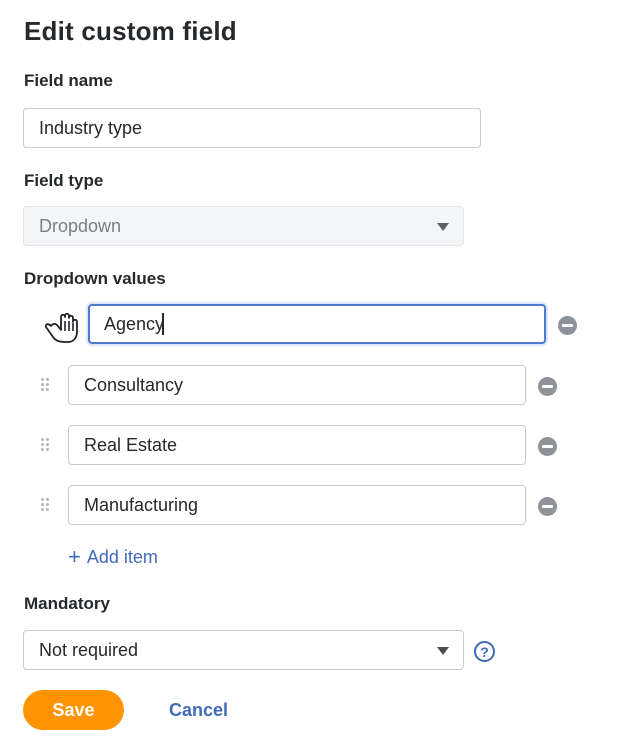 The width and height of the screenshot is (624, 742). What do you see at coordinates (80, 225) in the screenshot?
I see `field-type-value: Dropdown` at bounding box center [80, 225].